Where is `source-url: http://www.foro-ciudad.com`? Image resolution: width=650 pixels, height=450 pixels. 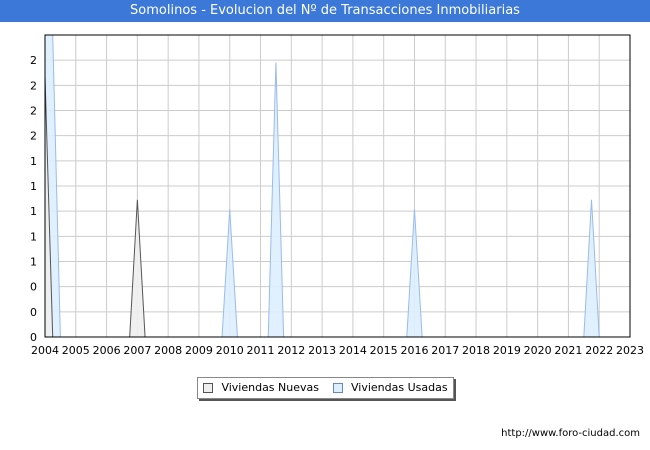 source-url: http://www.foro-ciudad.com is located at coordinates (570, 433).